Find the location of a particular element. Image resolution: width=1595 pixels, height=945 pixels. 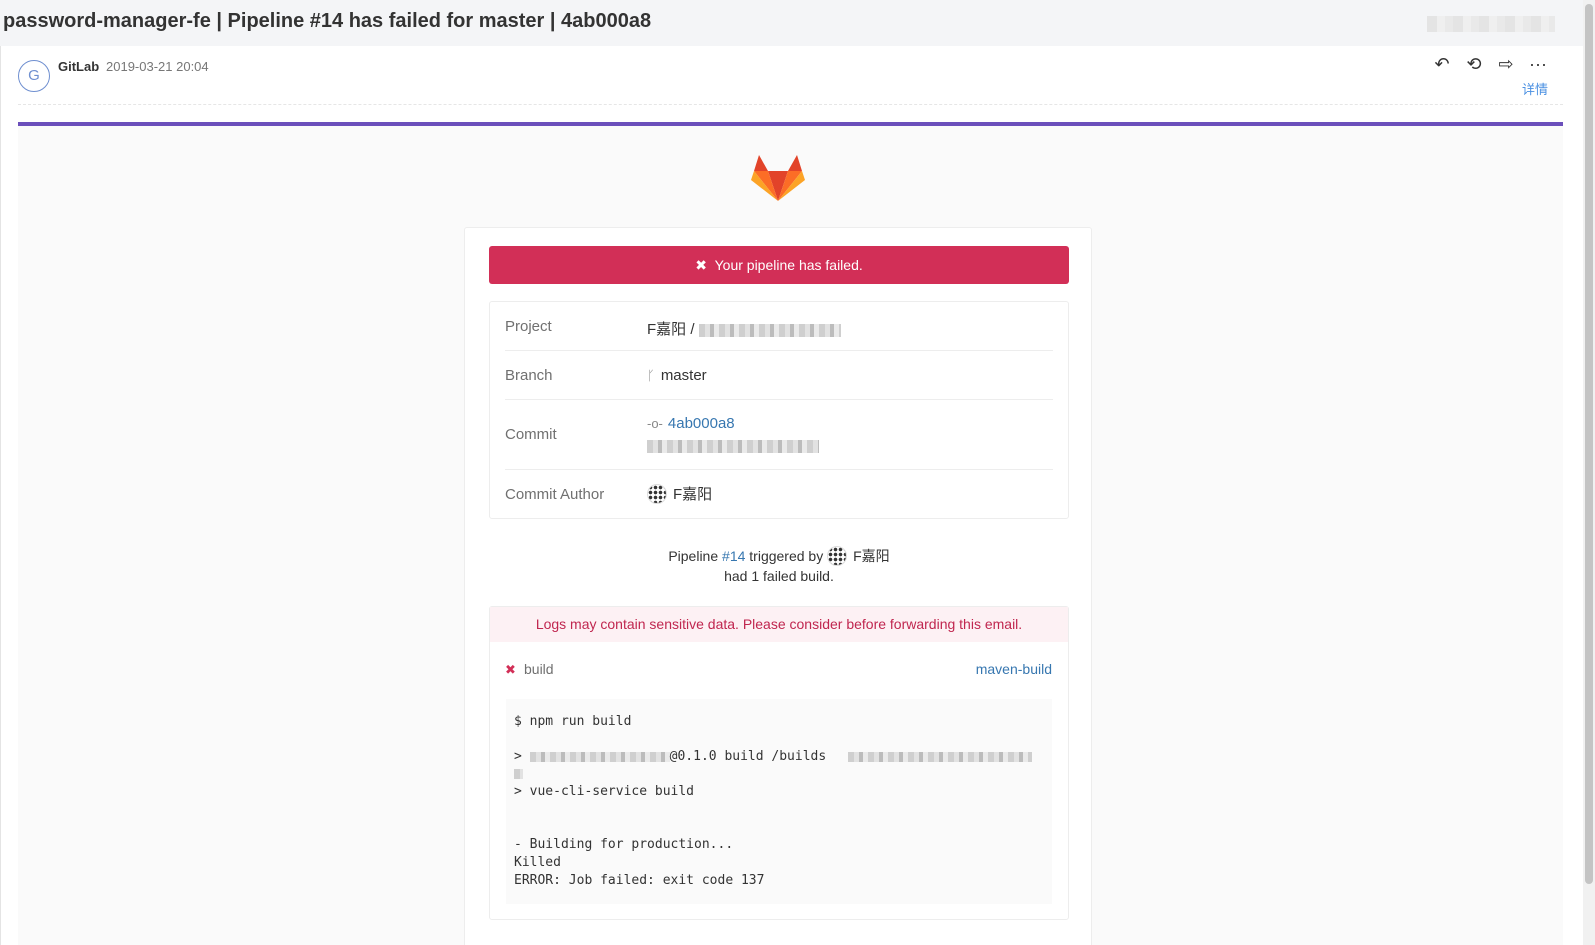

branch-value: ᚴ master is located at coordinates (677, 375).